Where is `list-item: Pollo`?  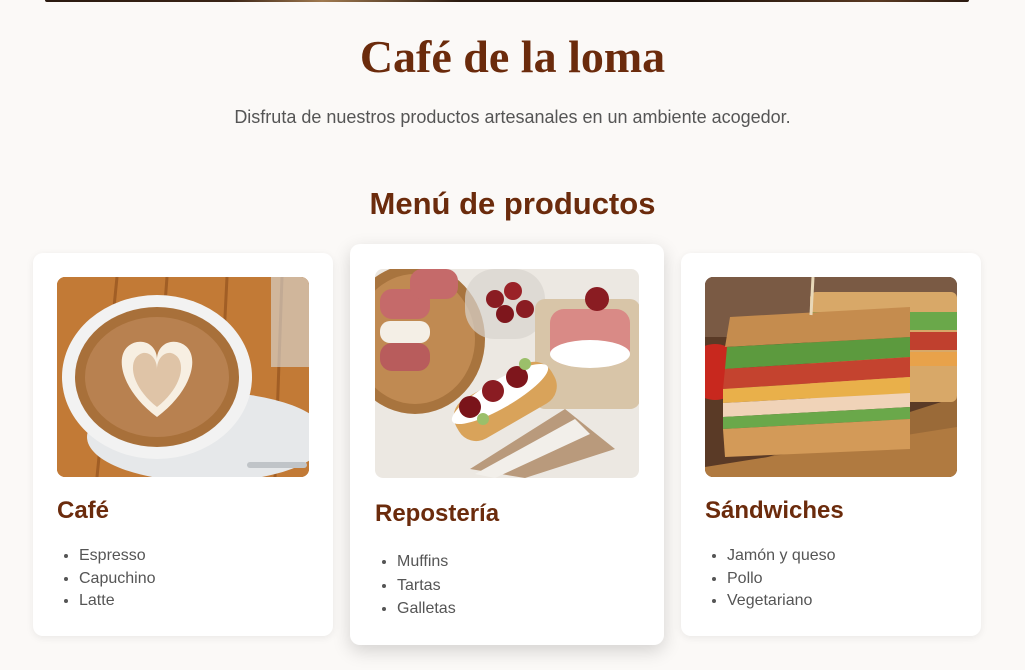 list-item: Pollo is located at coordinates (781, 579).